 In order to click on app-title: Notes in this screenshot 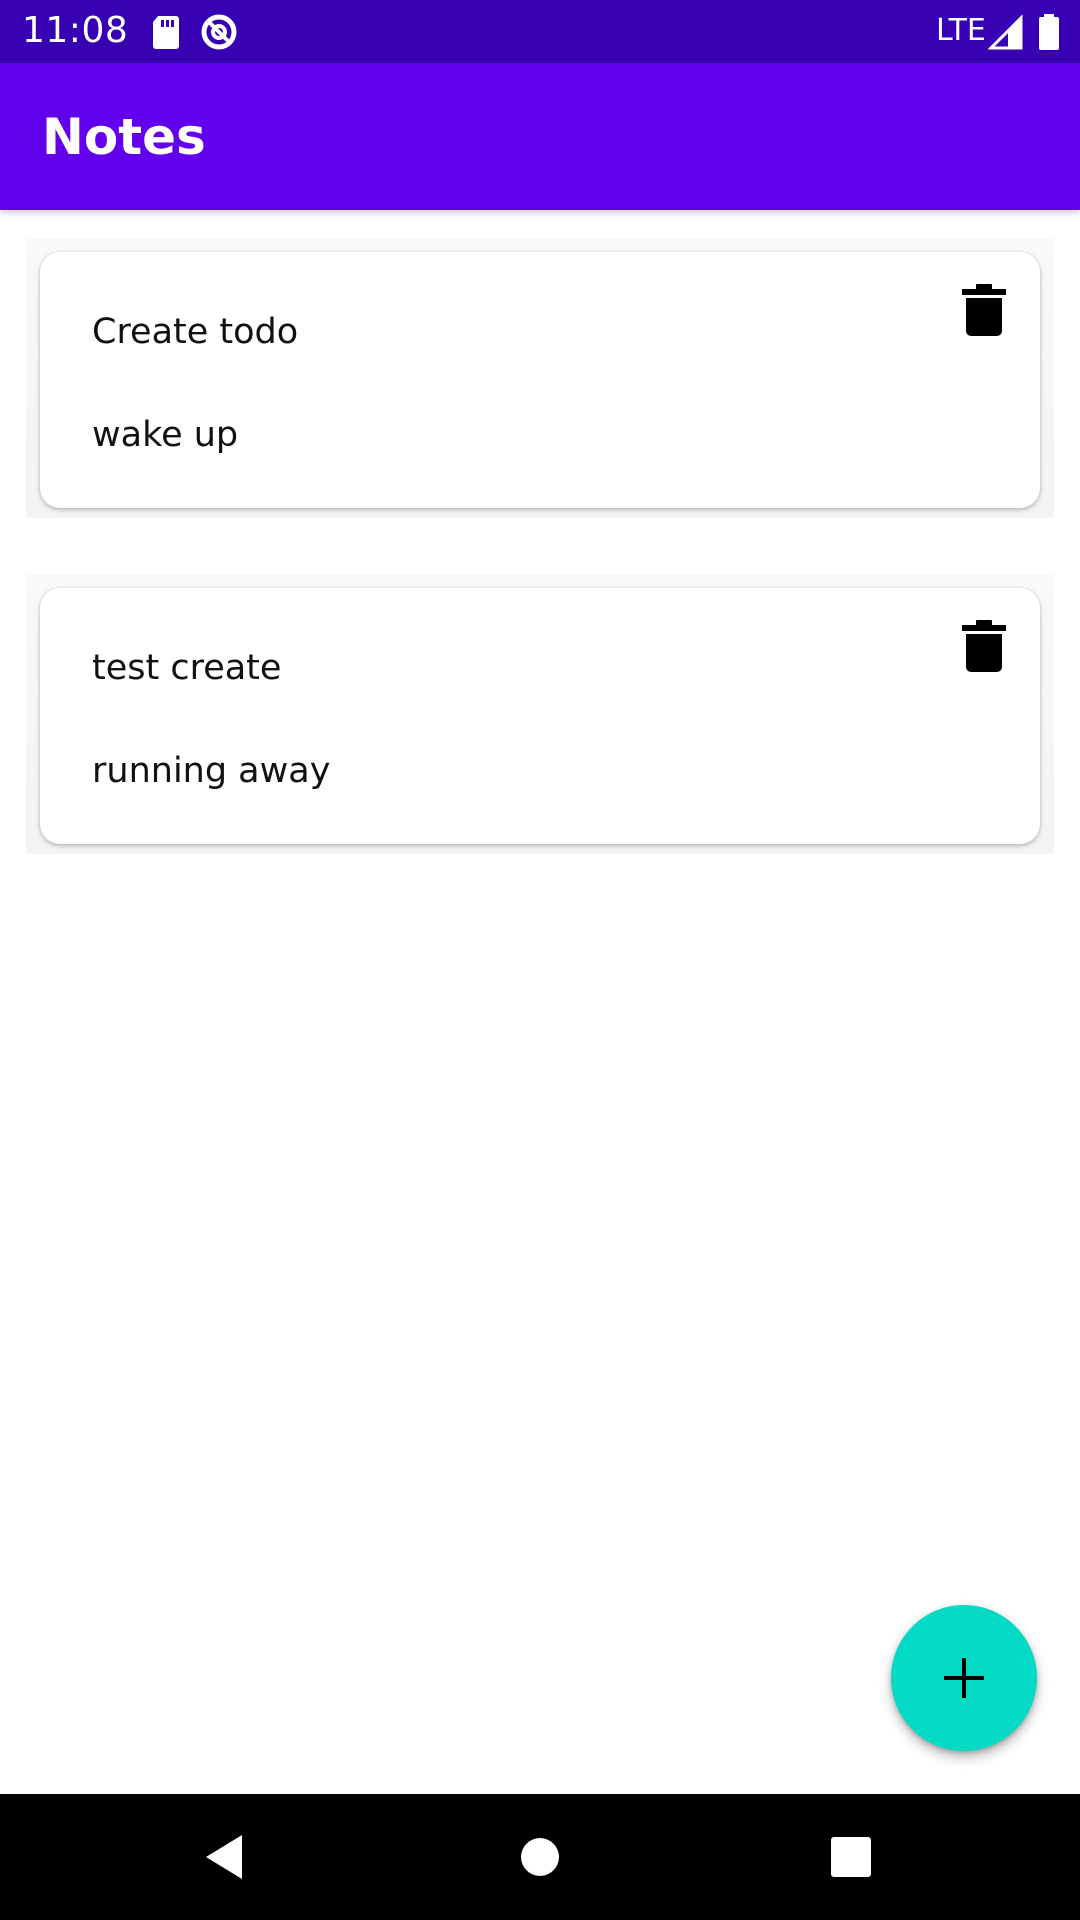, I will do `click(124, 137)`.